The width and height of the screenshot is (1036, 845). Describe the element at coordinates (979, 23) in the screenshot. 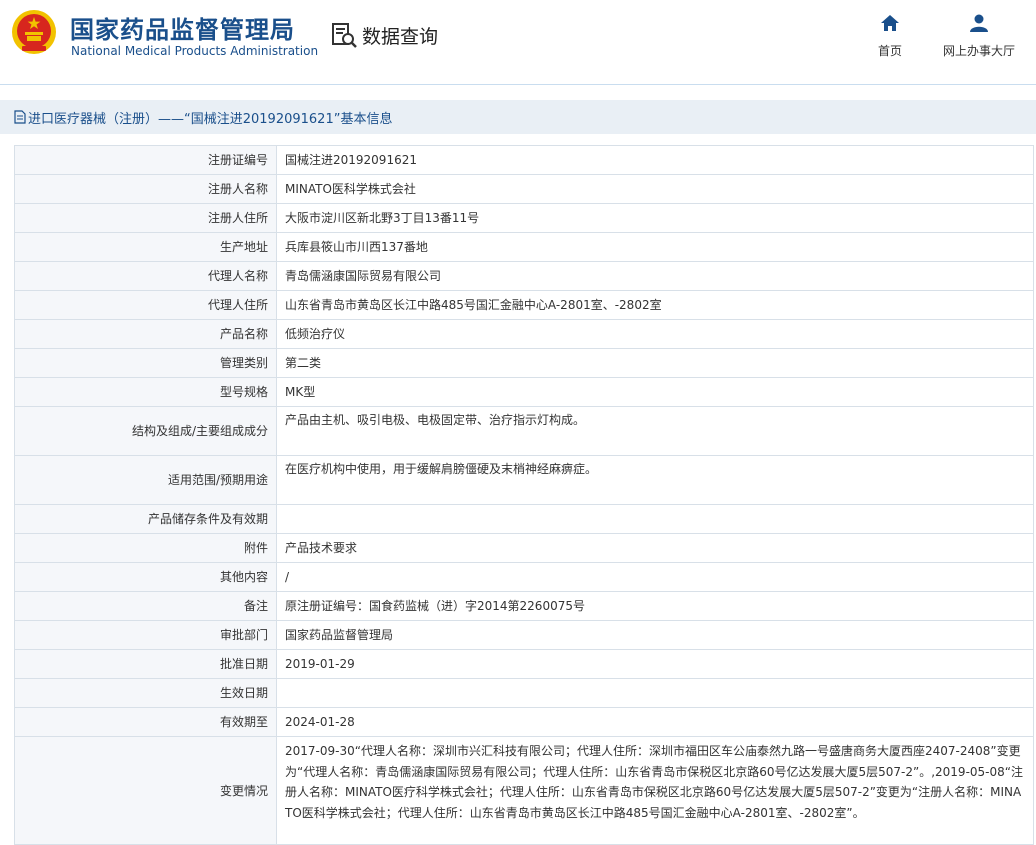

I see `user-icon` at that location.